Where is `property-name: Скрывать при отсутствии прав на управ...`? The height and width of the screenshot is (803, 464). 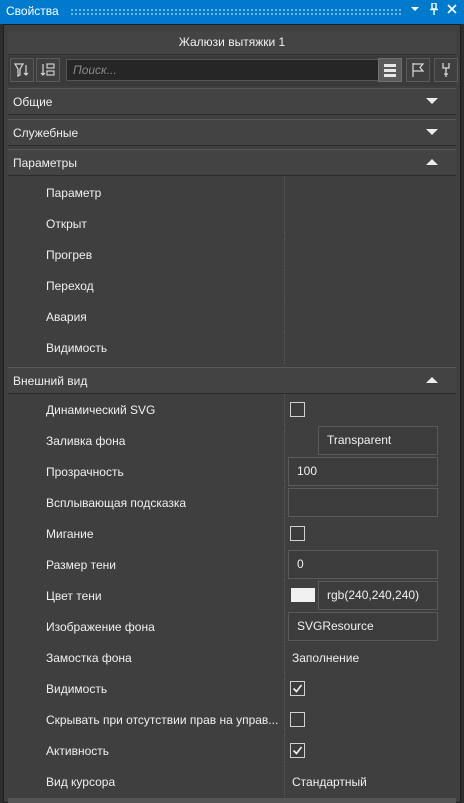
property-name: Скрывать при отсутствии прав на управ... is located at coordinates (162, 720).